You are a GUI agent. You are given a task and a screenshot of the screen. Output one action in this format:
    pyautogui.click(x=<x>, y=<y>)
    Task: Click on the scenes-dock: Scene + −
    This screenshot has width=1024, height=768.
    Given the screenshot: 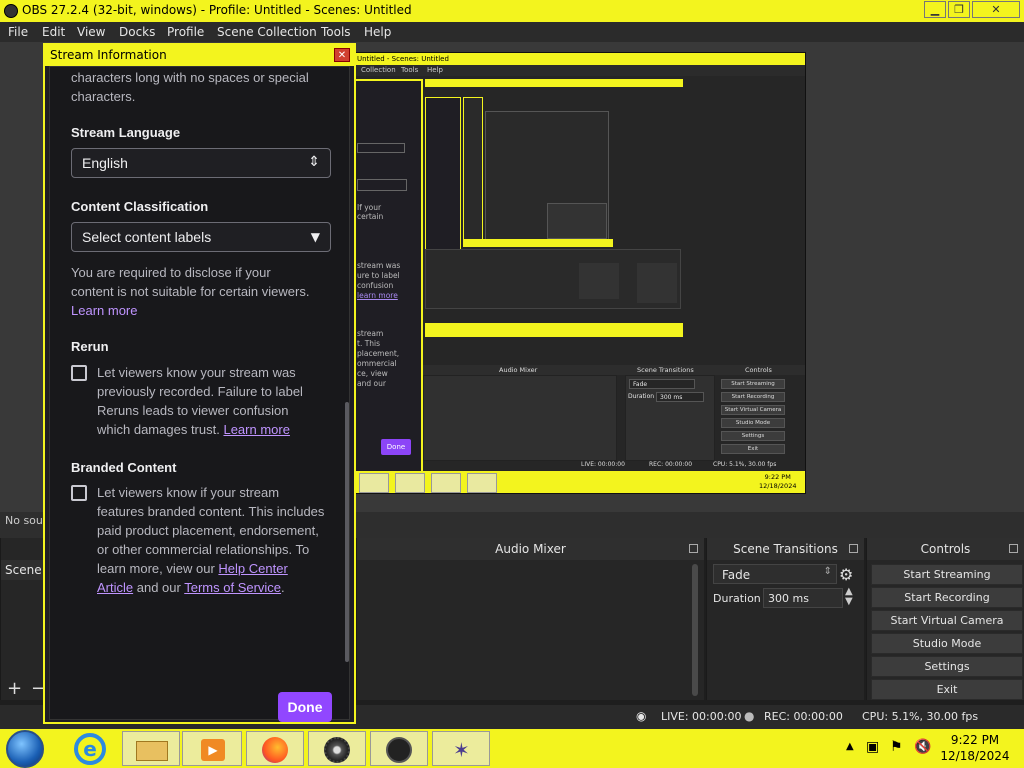 What is the action you would take?
    pyautogui.click(x=23, y=619)
    